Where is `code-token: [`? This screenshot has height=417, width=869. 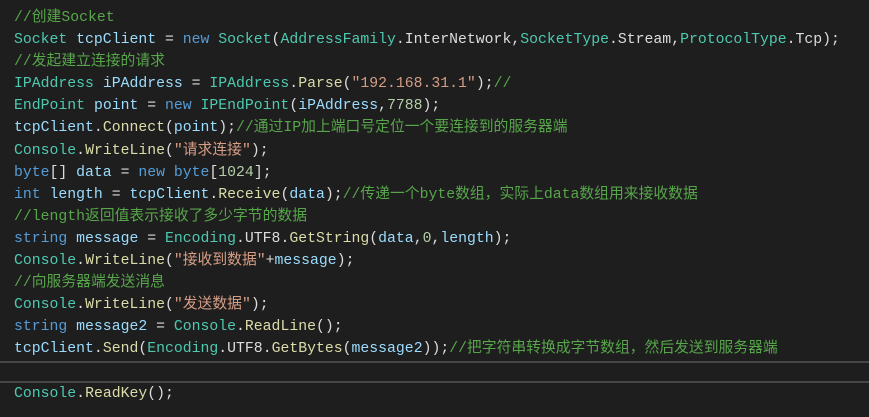 code-token: [ is located at coordinates (214, 172).